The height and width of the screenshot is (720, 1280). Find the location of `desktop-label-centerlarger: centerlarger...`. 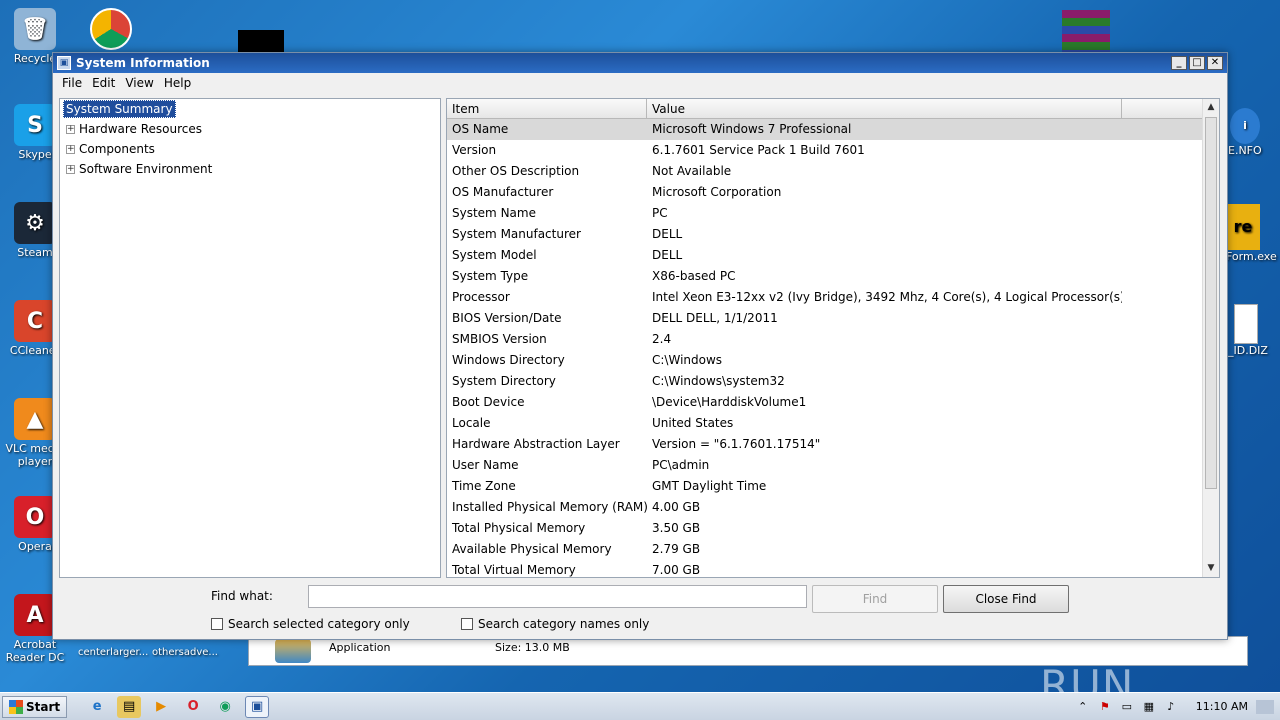

desktop-label-centerlarger: centerlarger... is located at coordinates (113, 652).